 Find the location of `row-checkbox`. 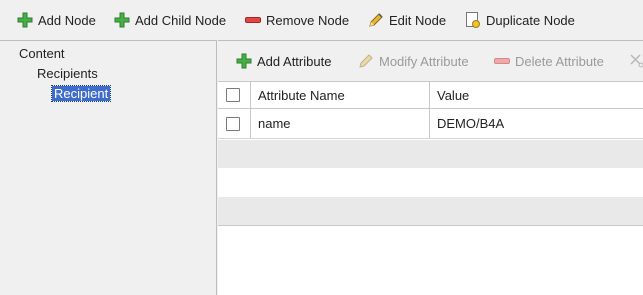

row-checkbox is located at coordinates (233, 123).